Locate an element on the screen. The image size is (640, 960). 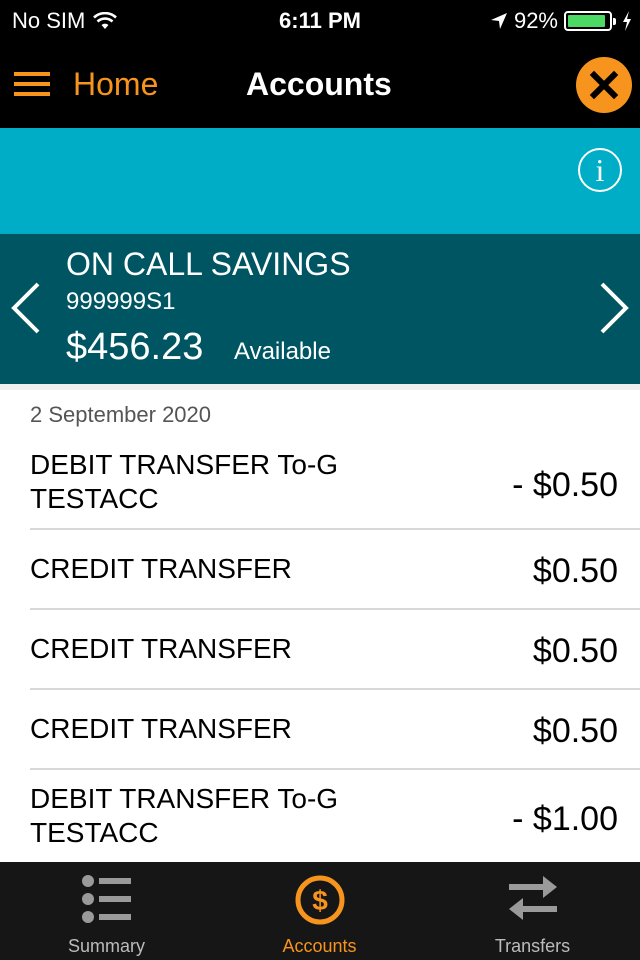
transaction-row: DEBIT TRANSFER To-G TESTACC - $1.00 is located at coordinates (335, 816).